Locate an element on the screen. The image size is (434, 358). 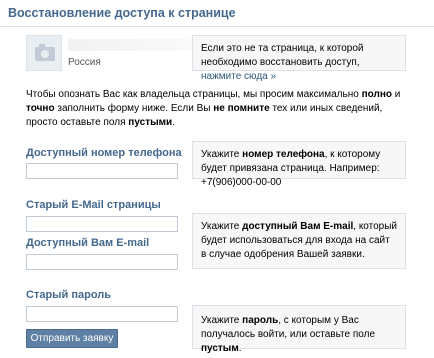
page-title: Восстановление доступа к странице is located at coordinates (122, 13).